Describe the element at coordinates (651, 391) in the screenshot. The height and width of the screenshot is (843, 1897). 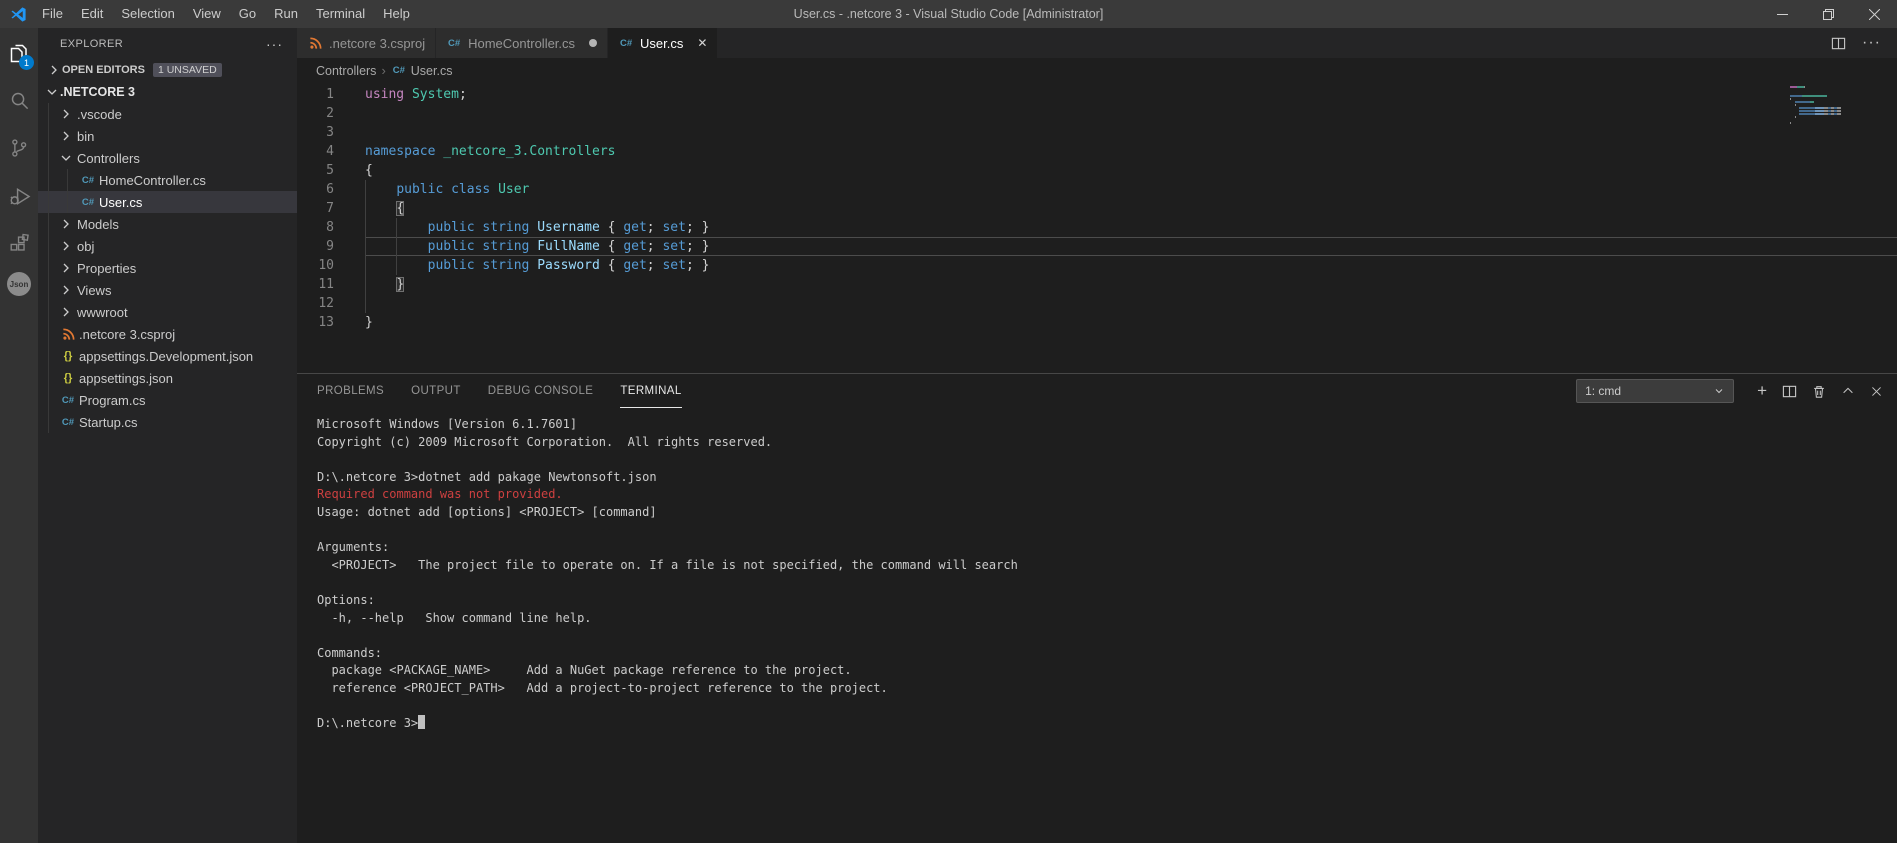
I see `panel-tab-terminal: TERMINAL` at that location.